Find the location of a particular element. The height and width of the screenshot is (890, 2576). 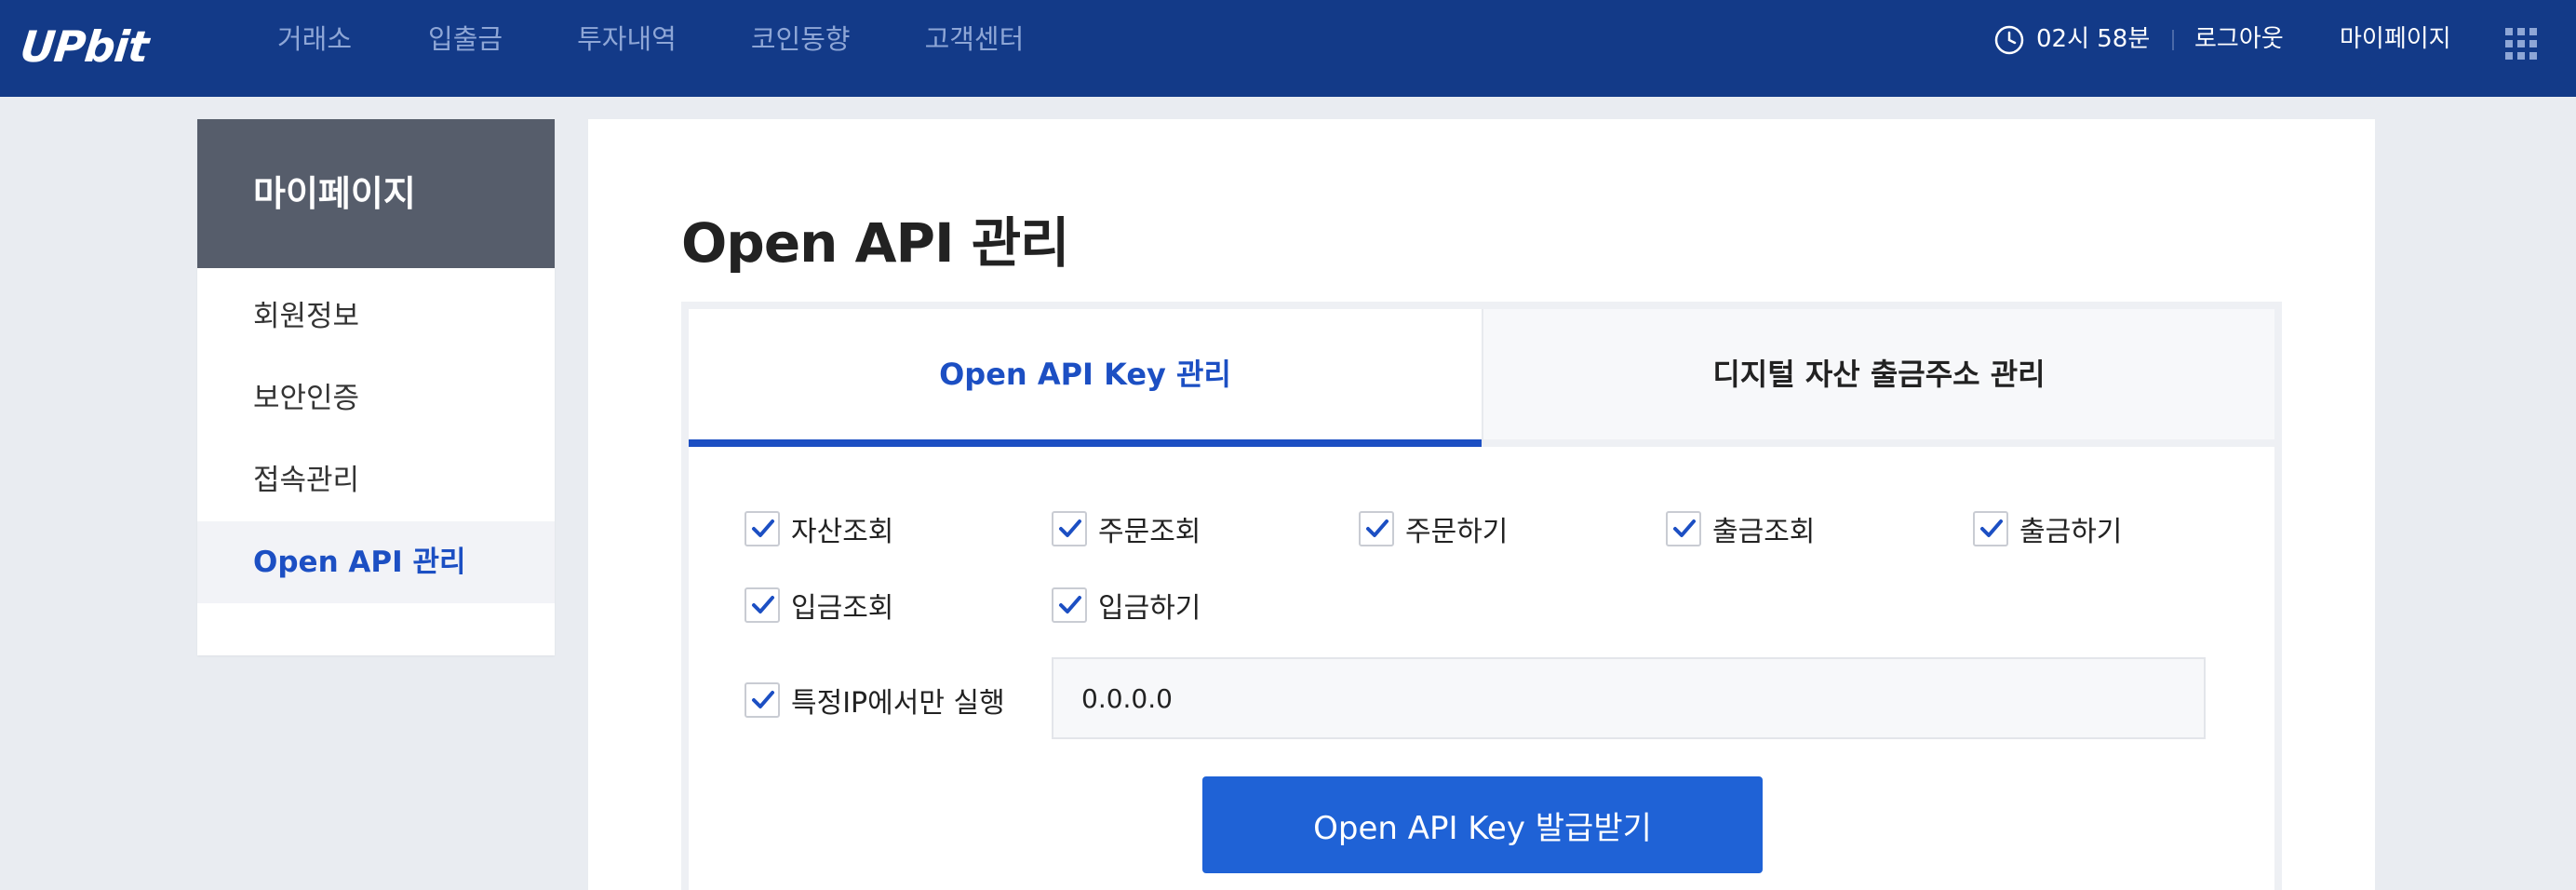

permission-asset-view: 자산조회 is located at coordinates (819, 528).